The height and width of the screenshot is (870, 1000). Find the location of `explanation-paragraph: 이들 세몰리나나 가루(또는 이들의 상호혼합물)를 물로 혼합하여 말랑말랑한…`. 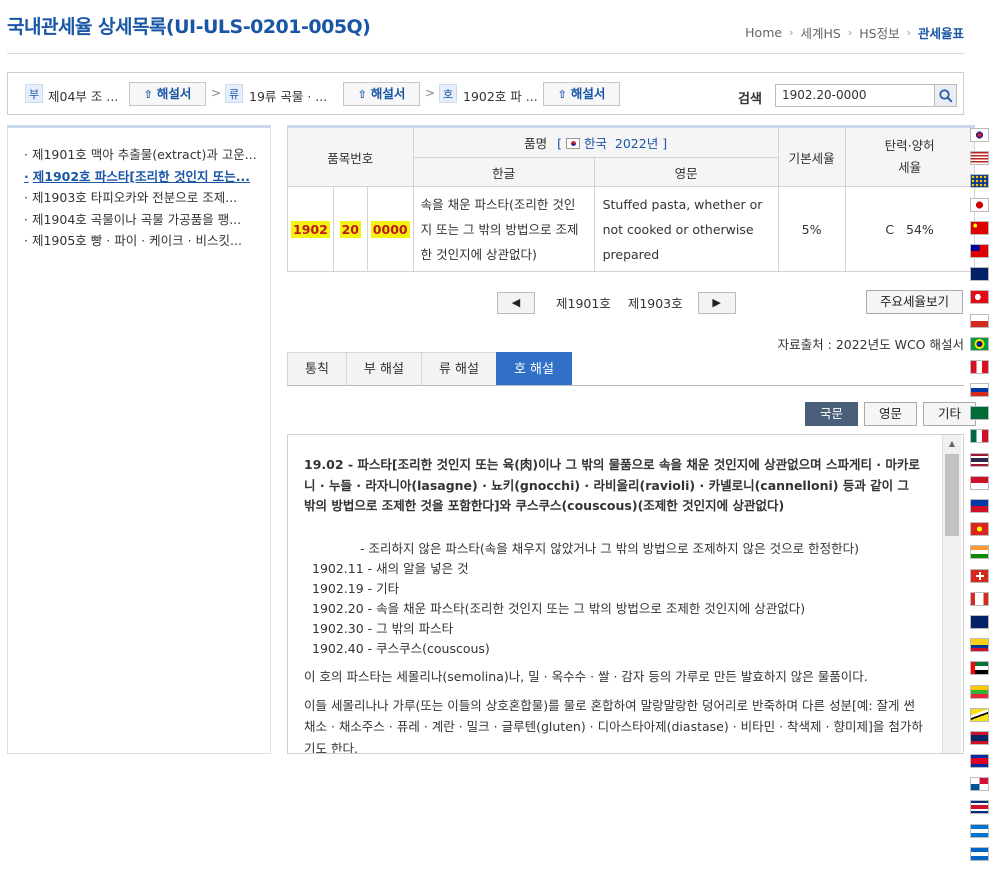

explanation-paragraph: 이들 세몰리나나 가루(또는 이들의 상호혼합물)를 물로 혼합하여 말랑말랑한… is located at coordinates (613, 725).